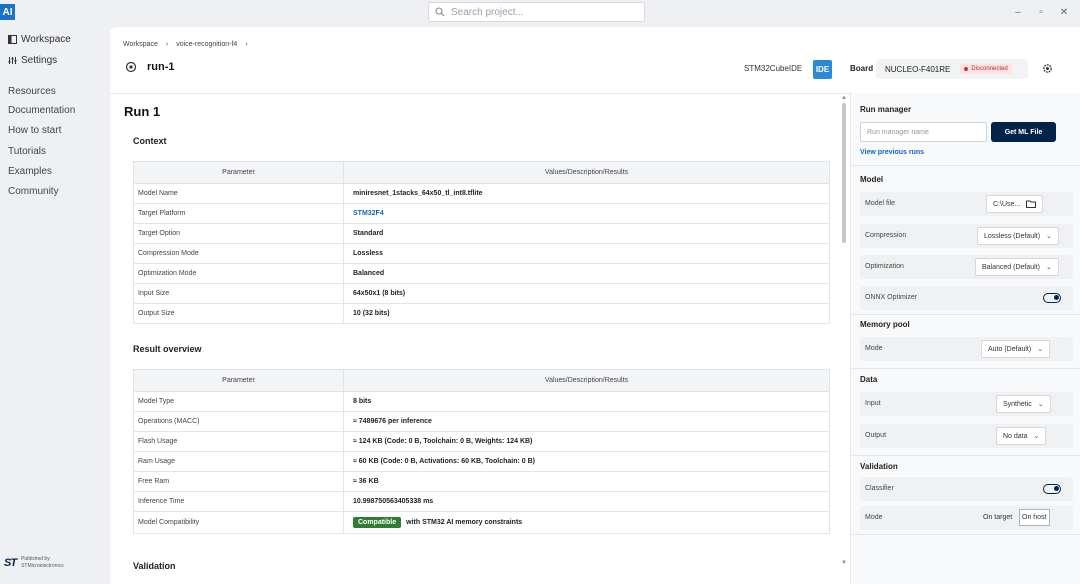 The height and width of the screenshot is (584, 1080). Describe the element at coordinates (27, 151) in the screenshot. I see `sidebar-link-tutorials: Tutorials` at that location.